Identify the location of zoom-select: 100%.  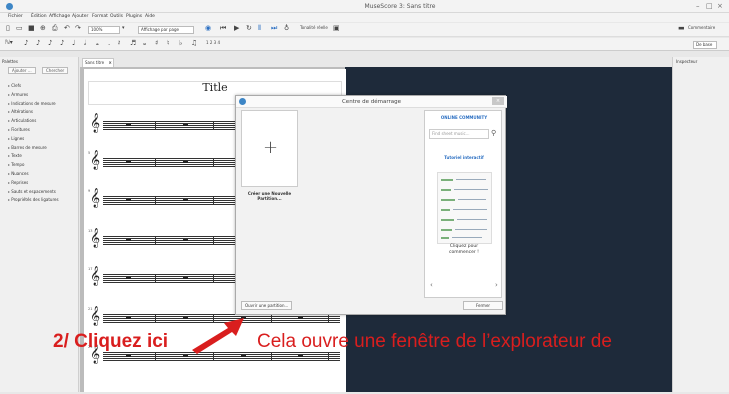
(104, 30).